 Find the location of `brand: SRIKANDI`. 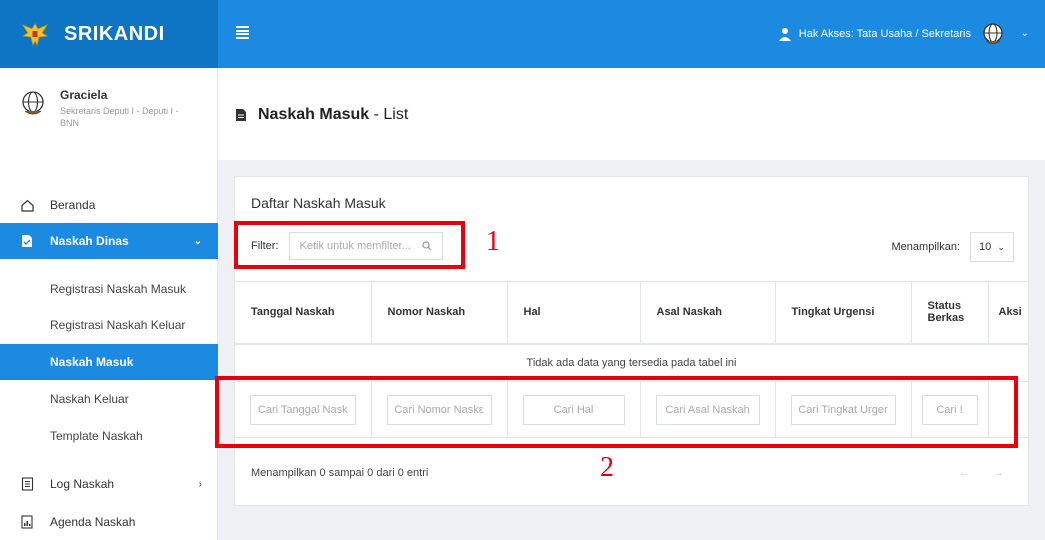

brand: SRIKANDI is located at coordinates (109, 34).